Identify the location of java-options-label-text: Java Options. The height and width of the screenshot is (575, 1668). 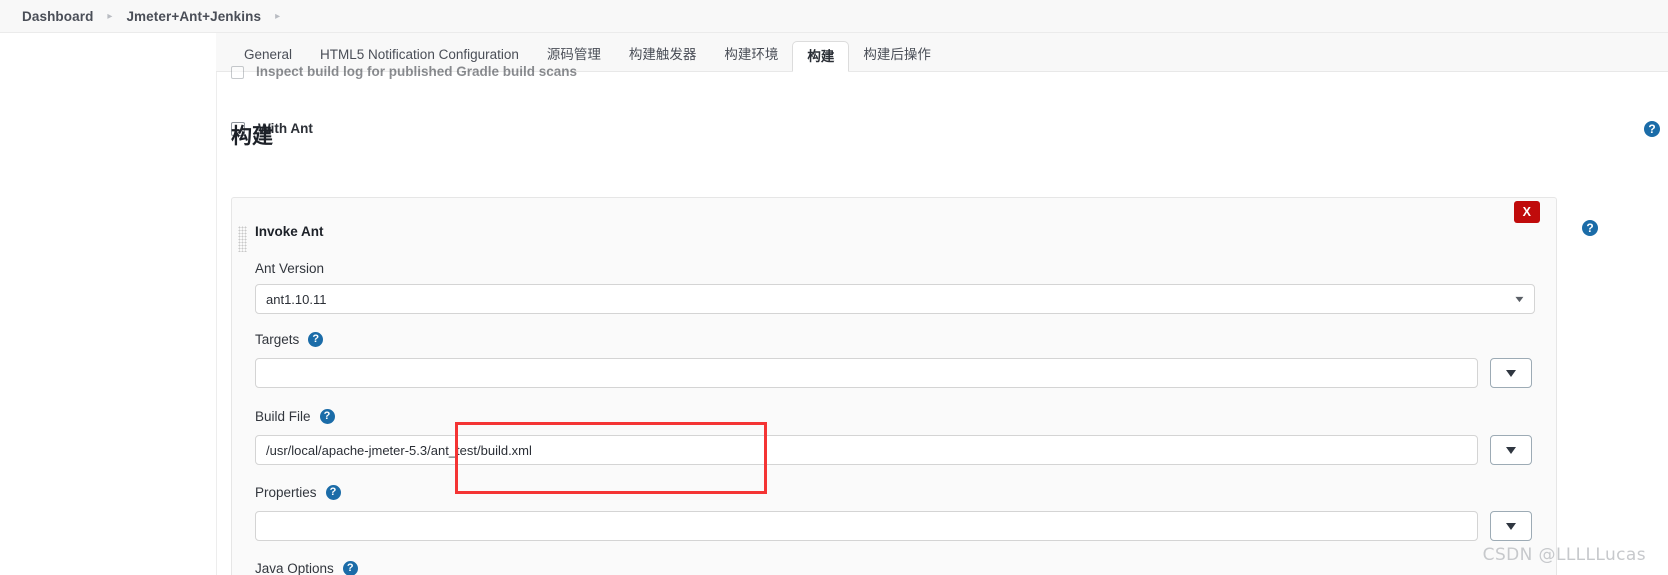
(294, 568).